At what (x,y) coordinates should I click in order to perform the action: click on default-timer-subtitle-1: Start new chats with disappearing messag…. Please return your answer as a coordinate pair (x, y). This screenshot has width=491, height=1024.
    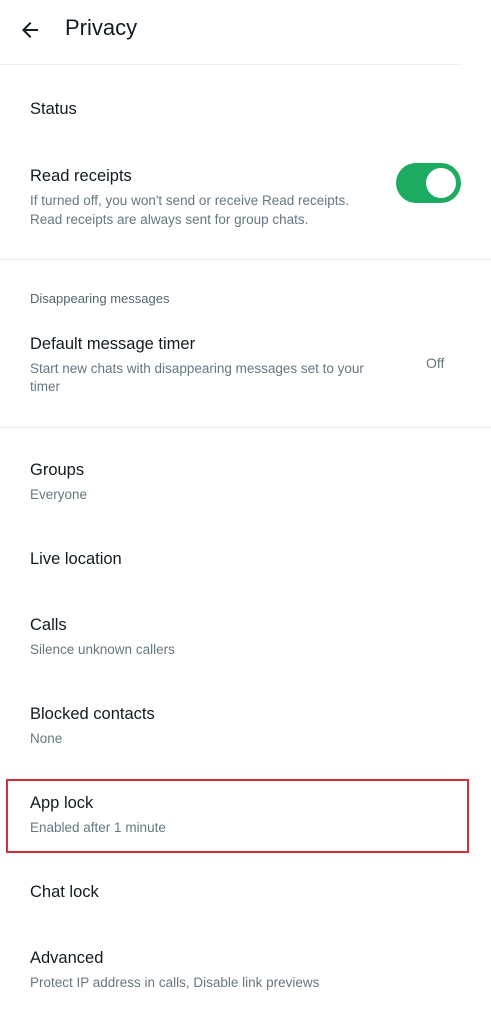
    Looking at the image, I should click on (197, 368).